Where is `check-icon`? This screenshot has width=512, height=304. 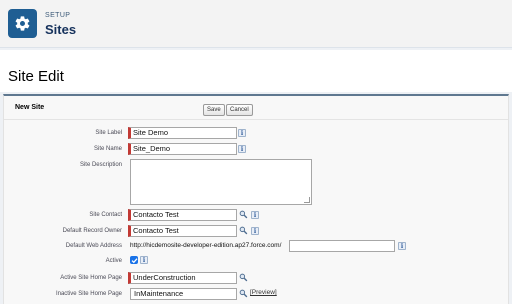 check-icon is located at coordinates (134, 260).